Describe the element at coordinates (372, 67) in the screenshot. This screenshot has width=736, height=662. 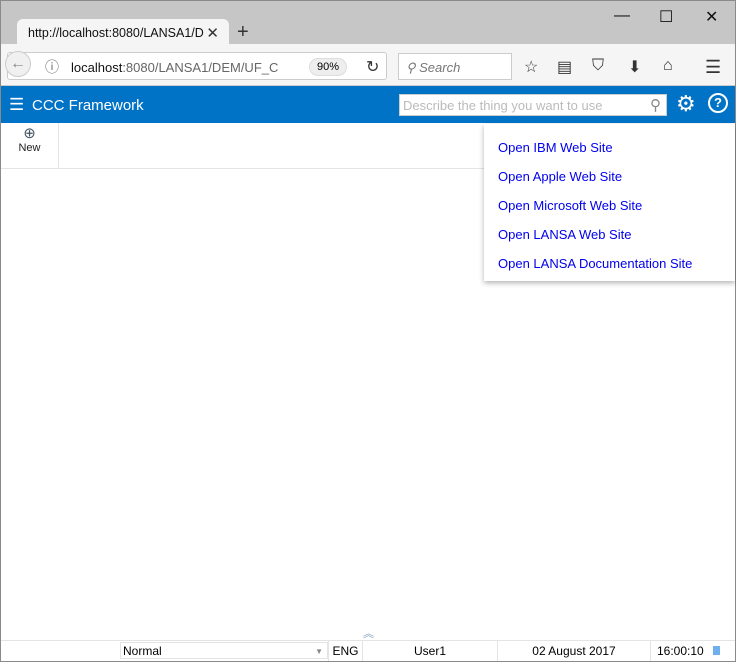
I see `reload-icon: ↻` at that location.